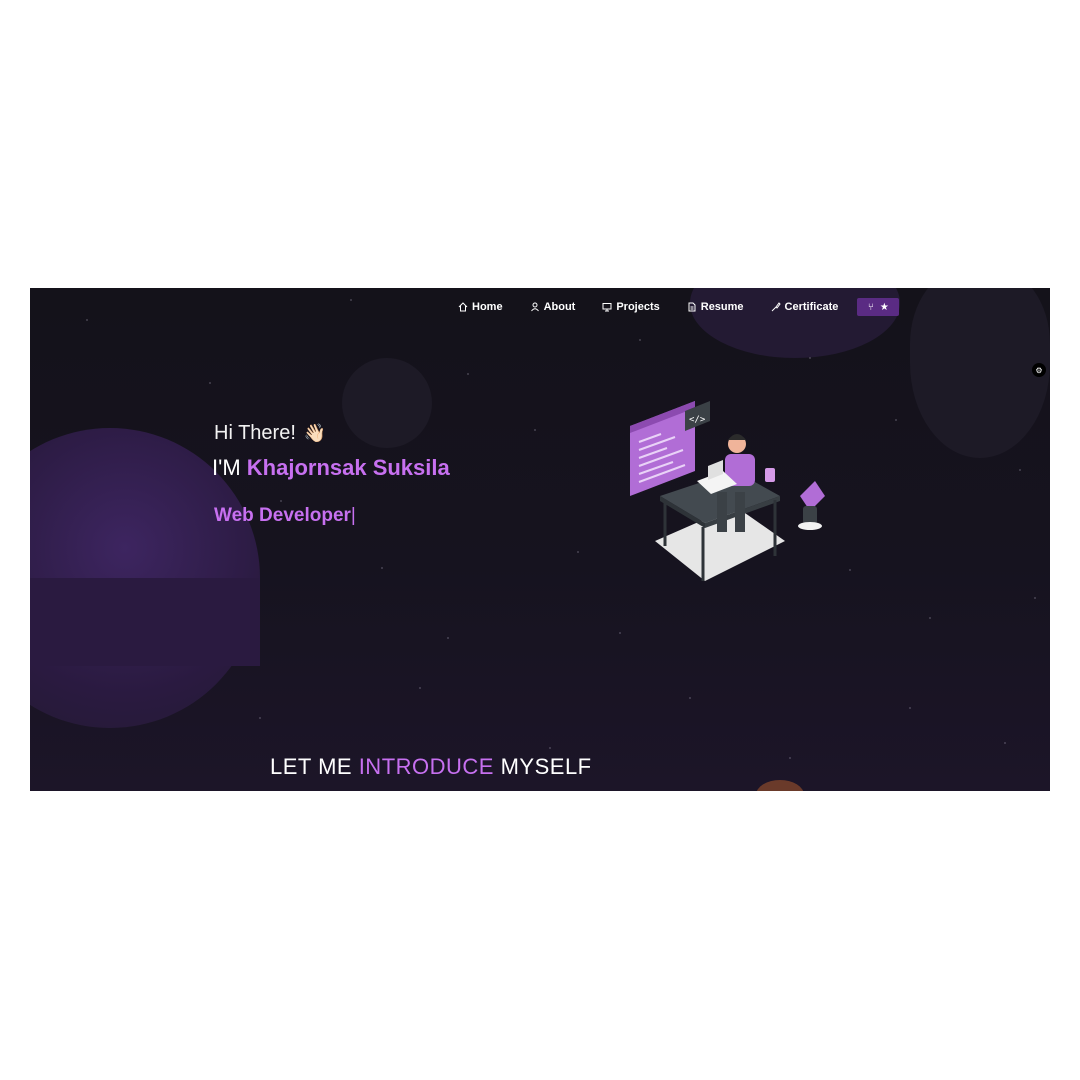  I want to click on user-icon, so click(534, 307).